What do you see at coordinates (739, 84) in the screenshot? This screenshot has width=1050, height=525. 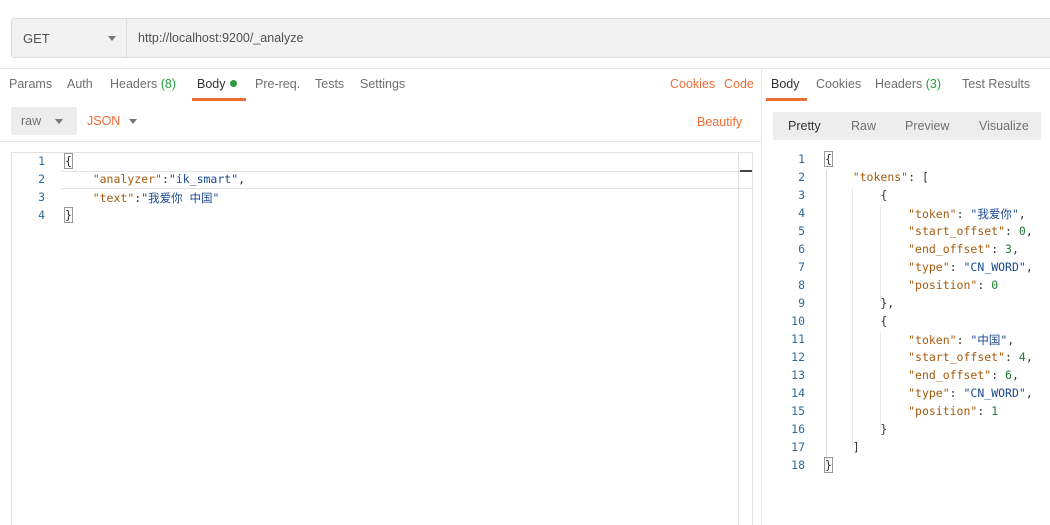 I see `code-link: Code` at bounding box center [739, 84].